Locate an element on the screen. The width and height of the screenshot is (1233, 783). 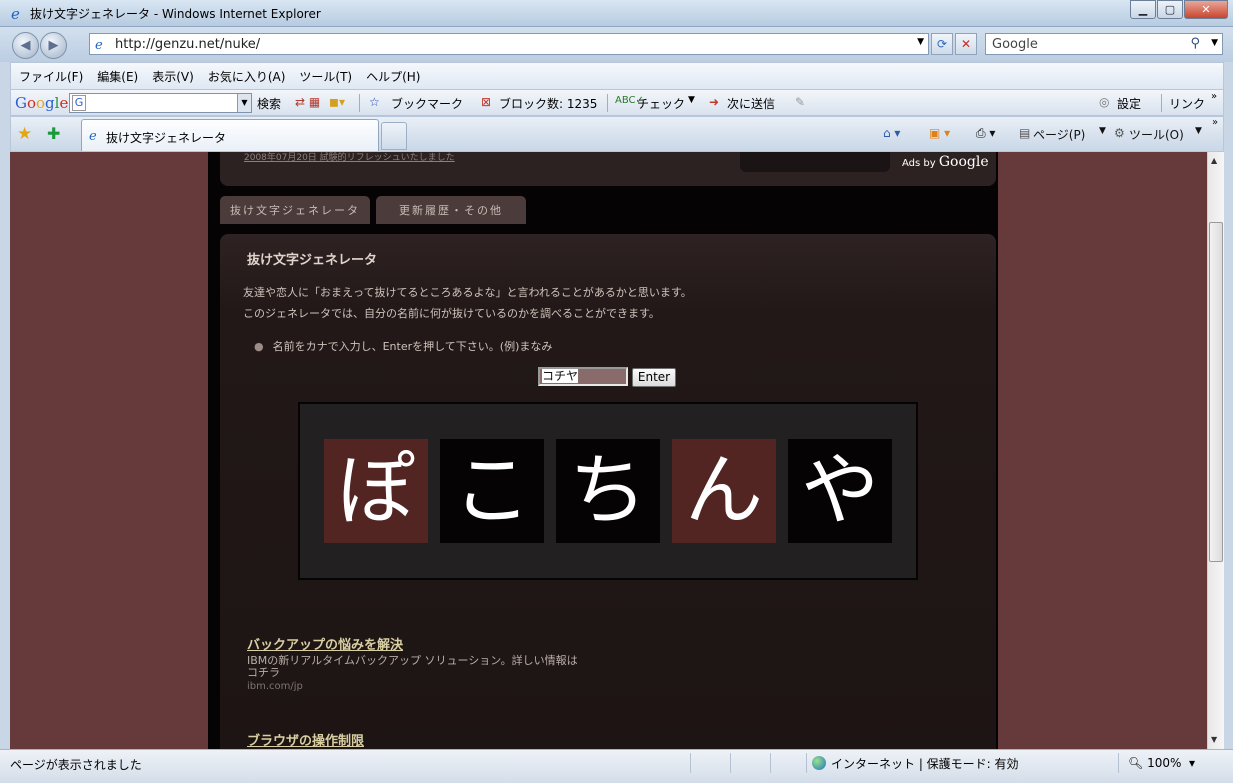
window-title: 抜け文字ジェネレータ - Windows Internet Explorer is located at coordinates (175, 14).